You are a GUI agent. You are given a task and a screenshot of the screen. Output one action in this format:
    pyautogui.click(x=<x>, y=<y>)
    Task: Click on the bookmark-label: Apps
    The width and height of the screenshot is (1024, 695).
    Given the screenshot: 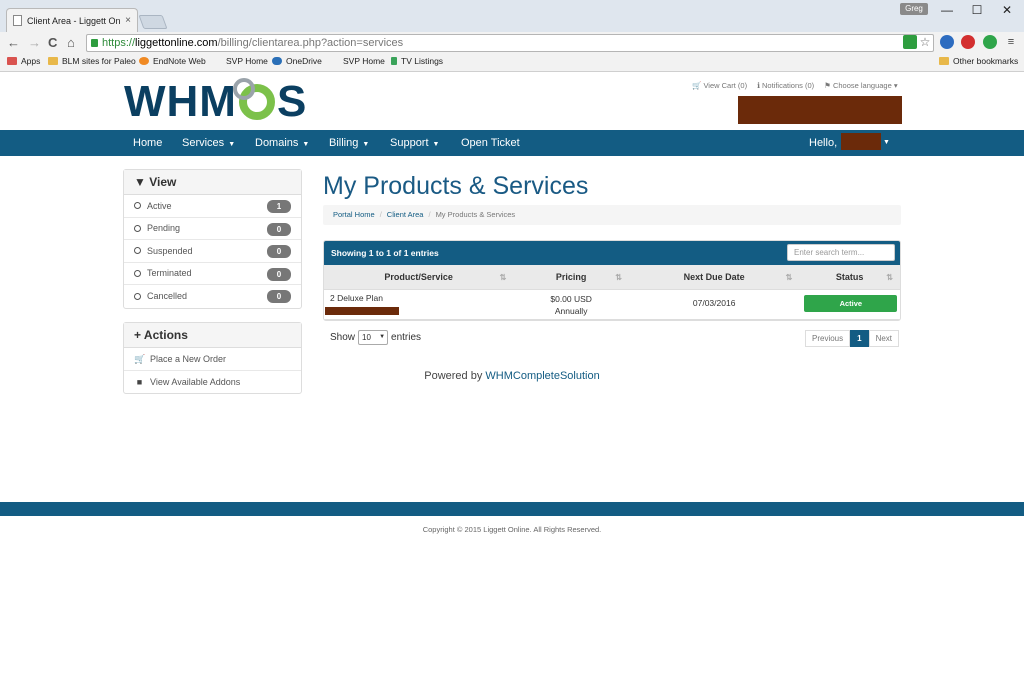 What is the action you would take?
    pyautogui.click(x=31, y=61)
    